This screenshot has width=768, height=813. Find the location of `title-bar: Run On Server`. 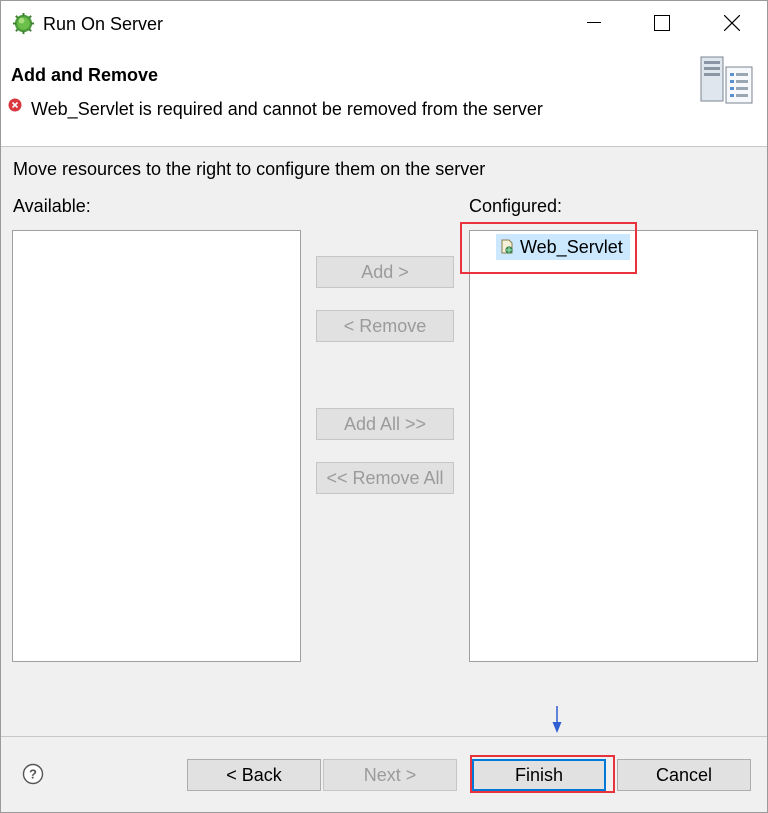

title-bar: Run On Server is located at coordinates (384, 23).